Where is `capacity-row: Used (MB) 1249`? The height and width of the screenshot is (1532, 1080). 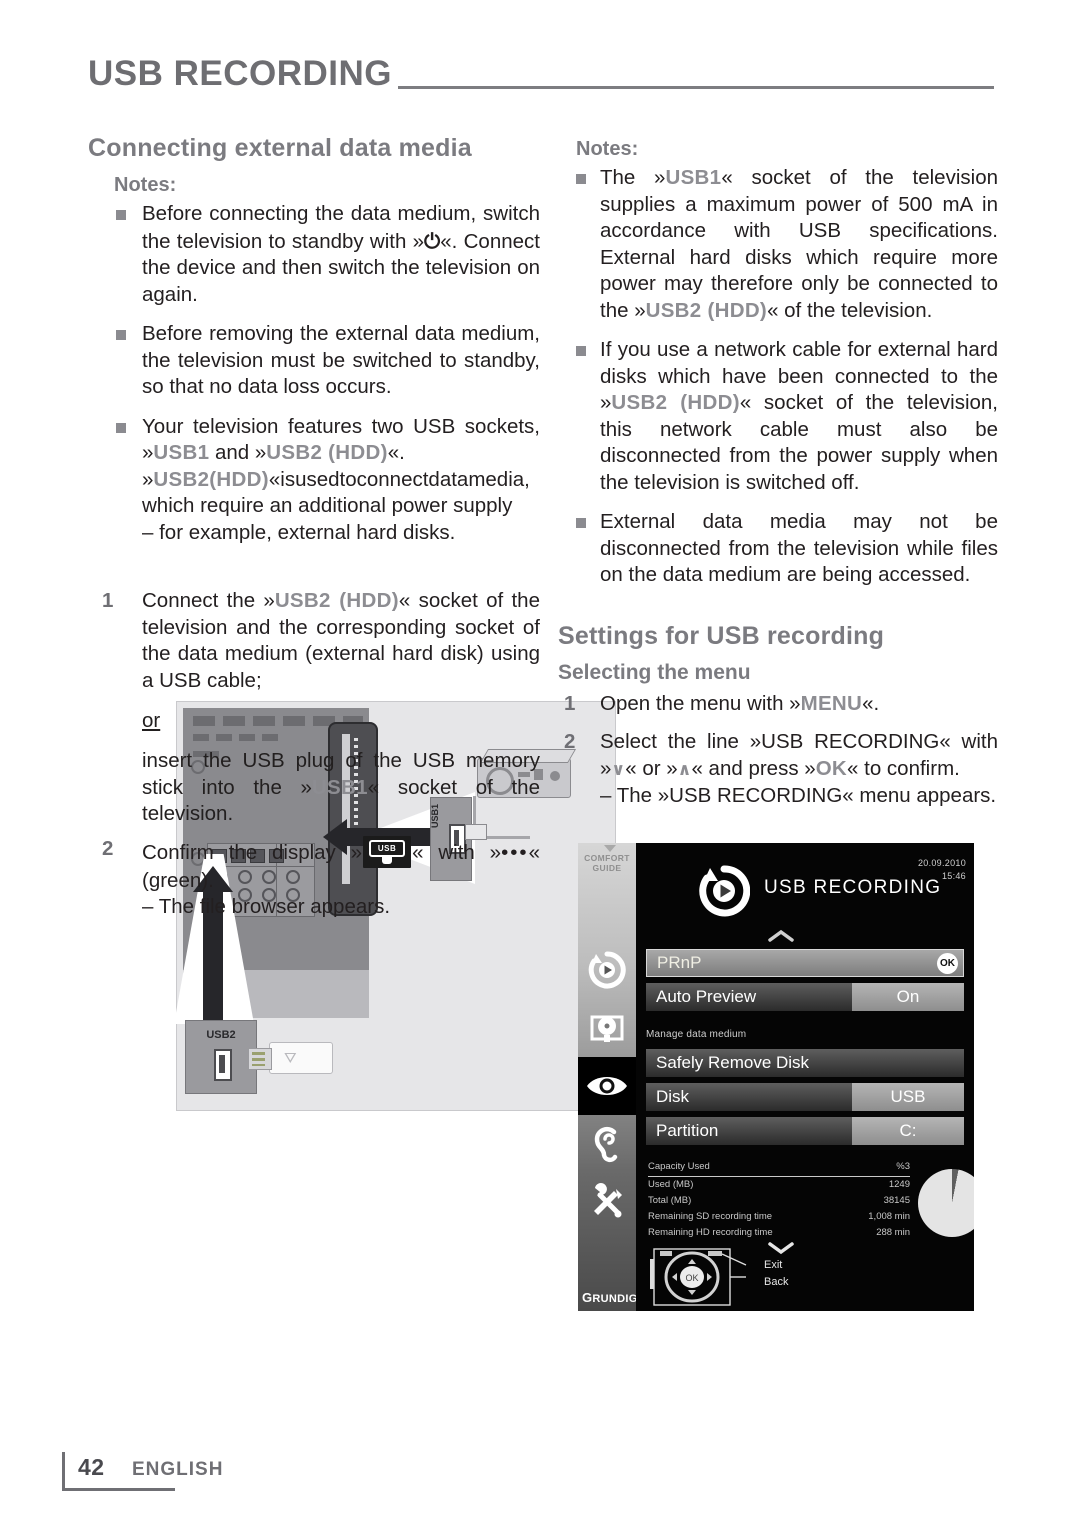
capacity-row: Used (MB) 1249 is located at coordinates (779, 1185).